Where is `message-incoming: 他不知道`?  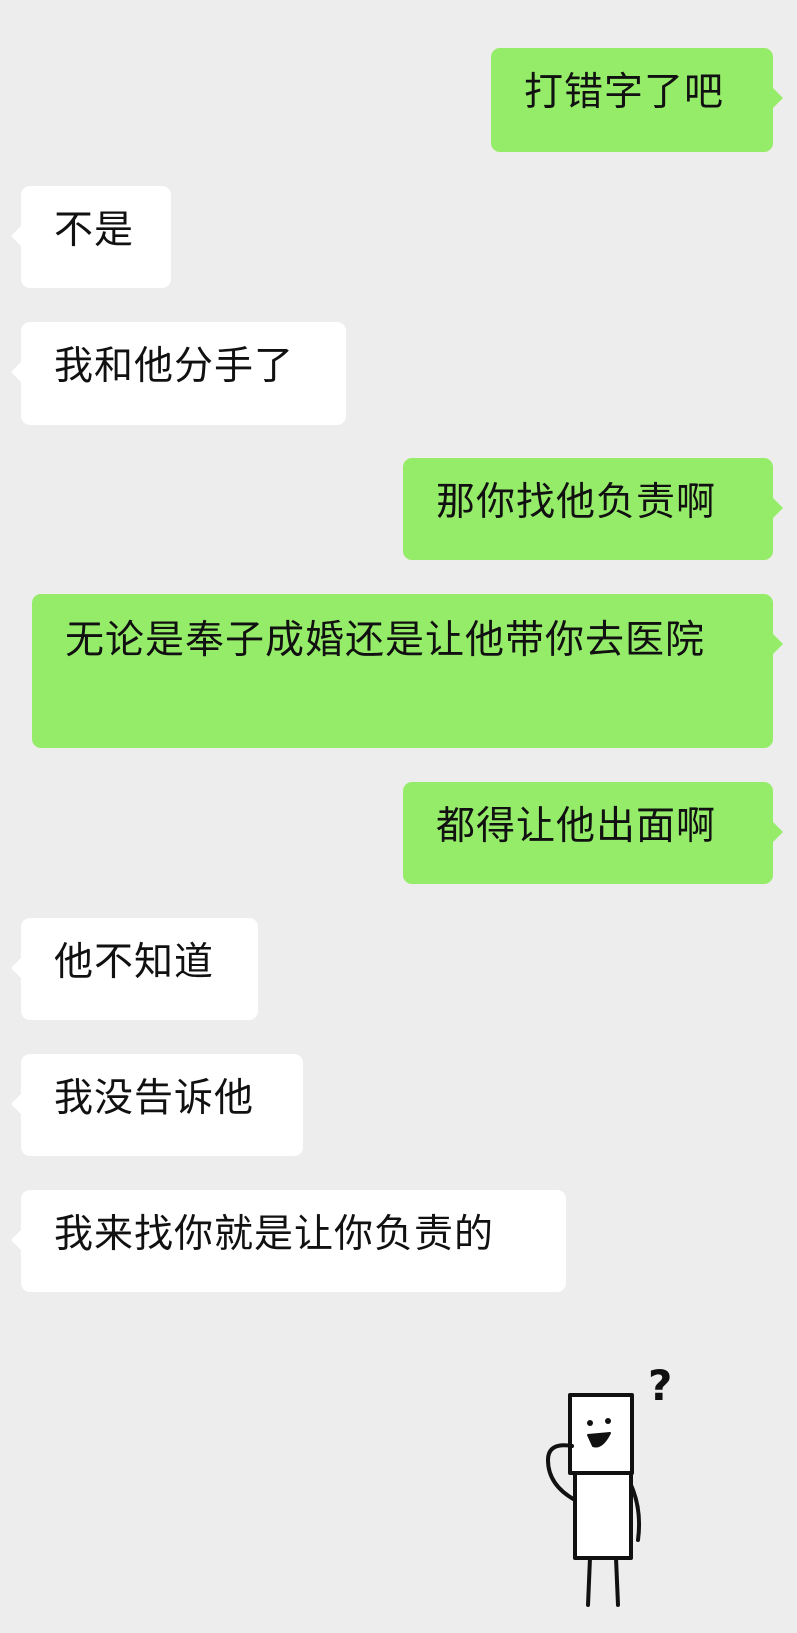 message-incoming: 他不知道 is located at coordinates (134, 969).